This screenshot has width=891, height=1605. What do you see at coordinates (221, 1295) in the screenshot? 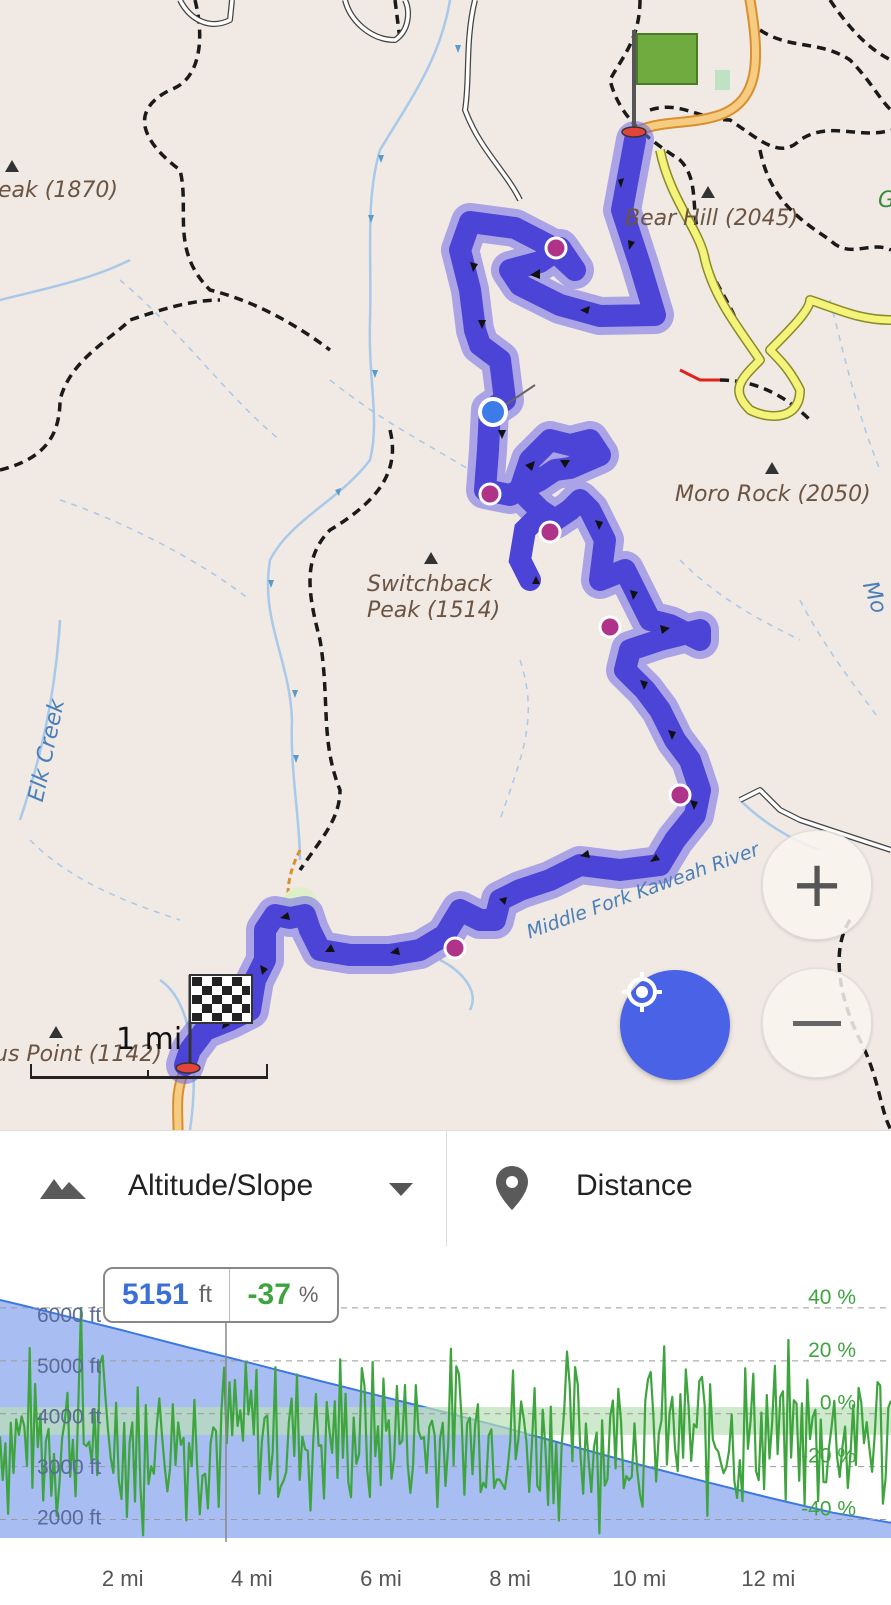
I see `chart-readout: 5151 ft -37 %` at bounding box center [221, 1295].